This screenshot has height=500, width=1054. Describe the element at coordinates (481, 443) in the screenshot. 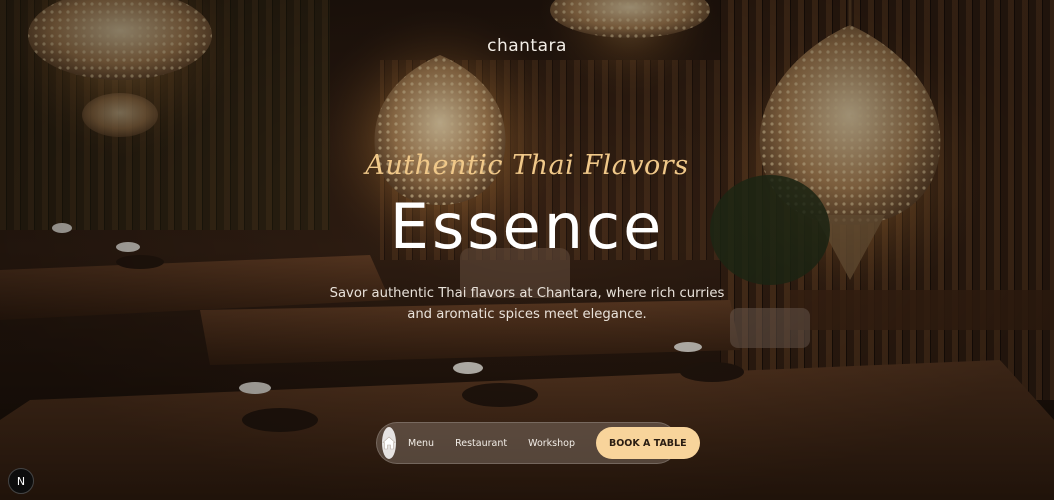

I see `nav-item-restaurant: Restaurant` at that location.